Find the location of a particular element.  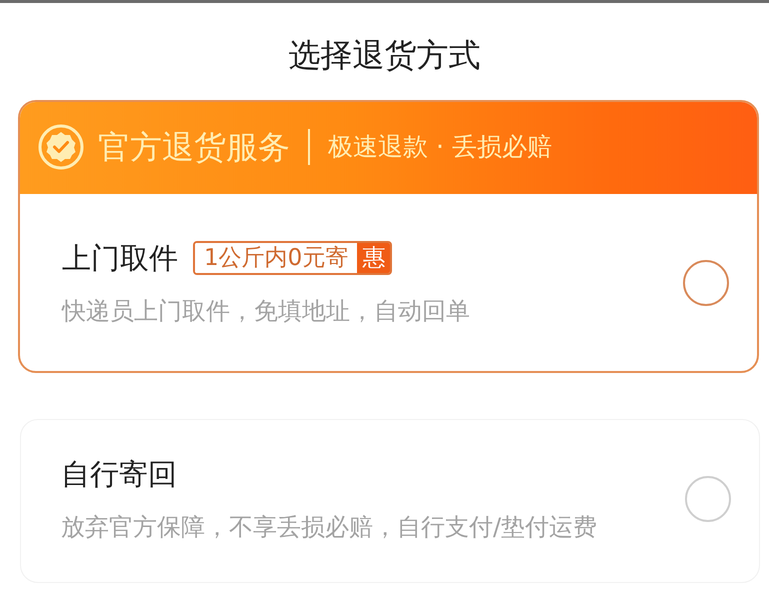

promo-text: 1公斤内0元寄 is located at coordinates (276, 258).